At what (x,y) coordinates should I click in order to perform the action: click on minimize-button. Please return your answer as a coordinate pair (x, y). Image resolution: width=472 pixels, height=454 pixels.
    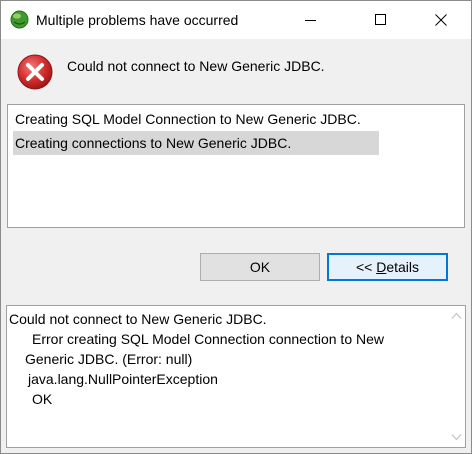
    Looking at the image, I should click on (311, 20).